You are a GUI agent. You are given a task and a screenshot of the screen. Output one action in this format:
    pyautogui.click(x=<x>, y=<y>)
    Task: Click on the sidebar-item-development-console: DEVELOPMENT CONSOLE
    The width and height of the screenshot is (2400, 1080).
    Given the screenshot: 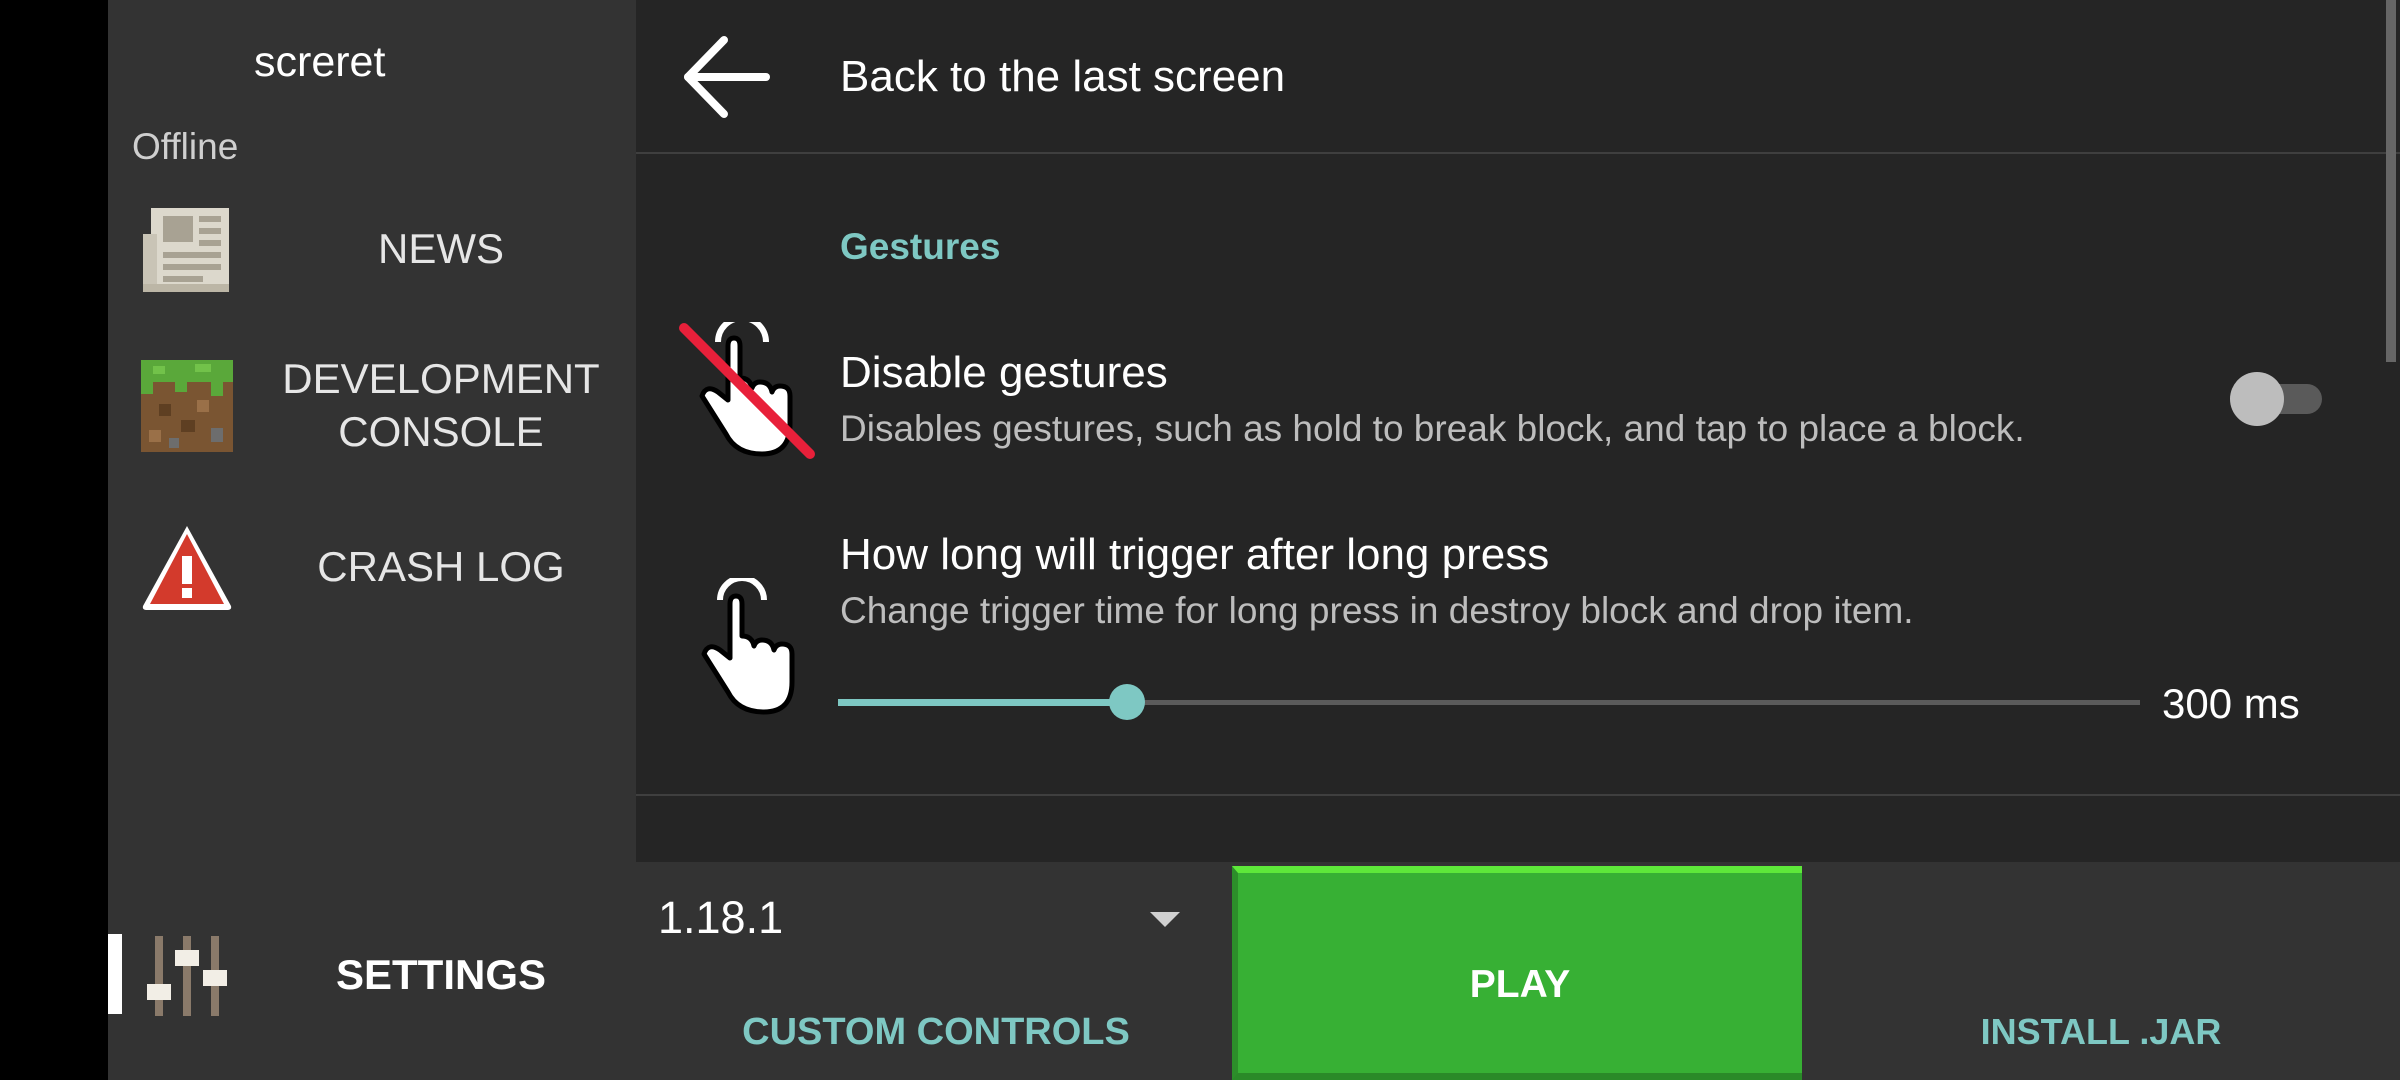 What is the action you would take?
    pyautogui.click(x=372, y=407)
    